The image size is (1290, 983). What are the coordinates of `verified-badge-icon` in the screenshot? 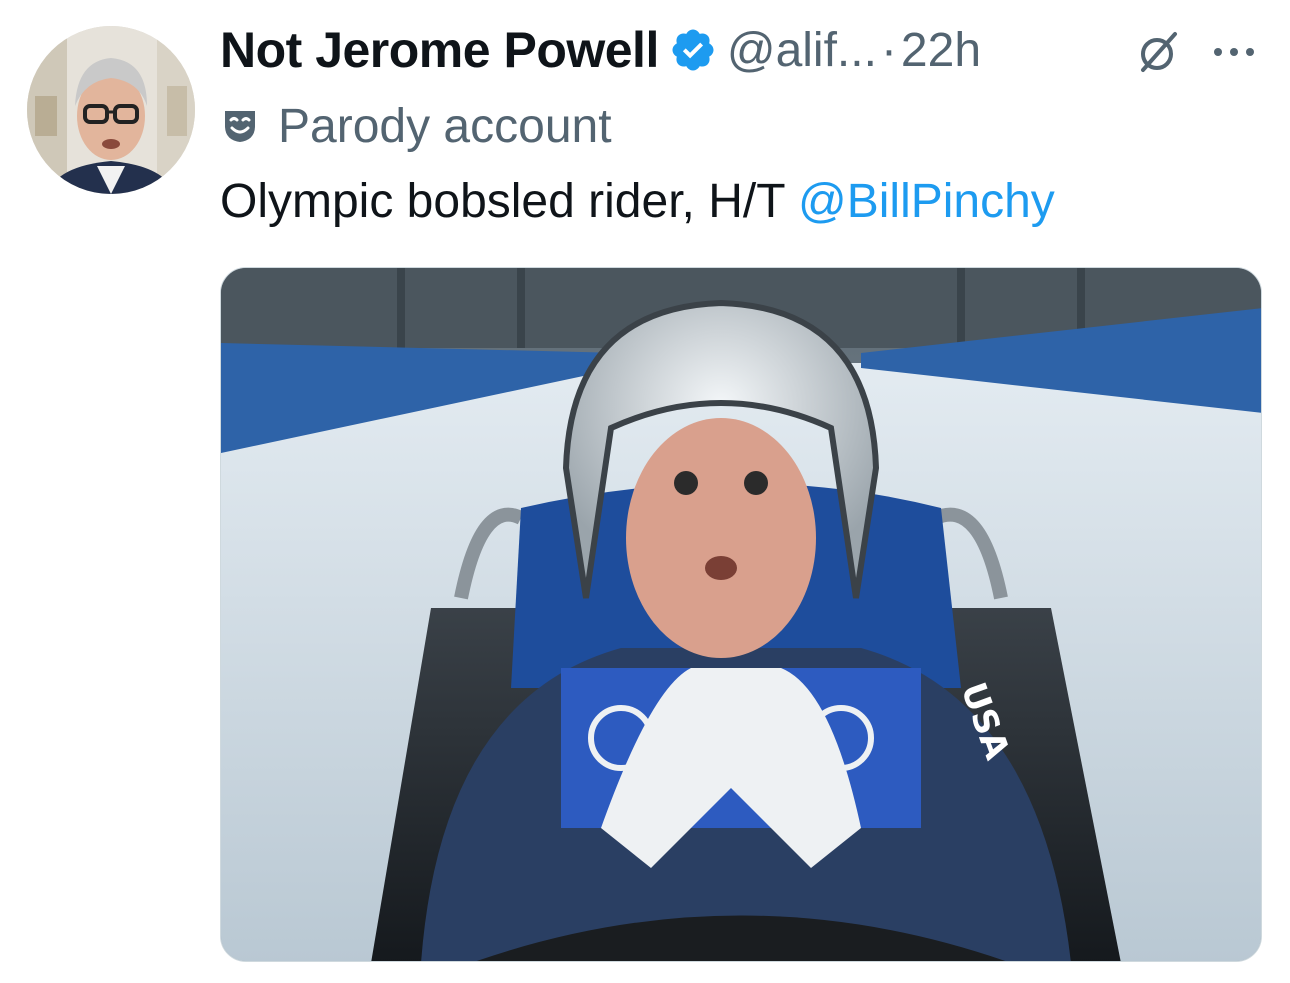 It's located at (693, 50).